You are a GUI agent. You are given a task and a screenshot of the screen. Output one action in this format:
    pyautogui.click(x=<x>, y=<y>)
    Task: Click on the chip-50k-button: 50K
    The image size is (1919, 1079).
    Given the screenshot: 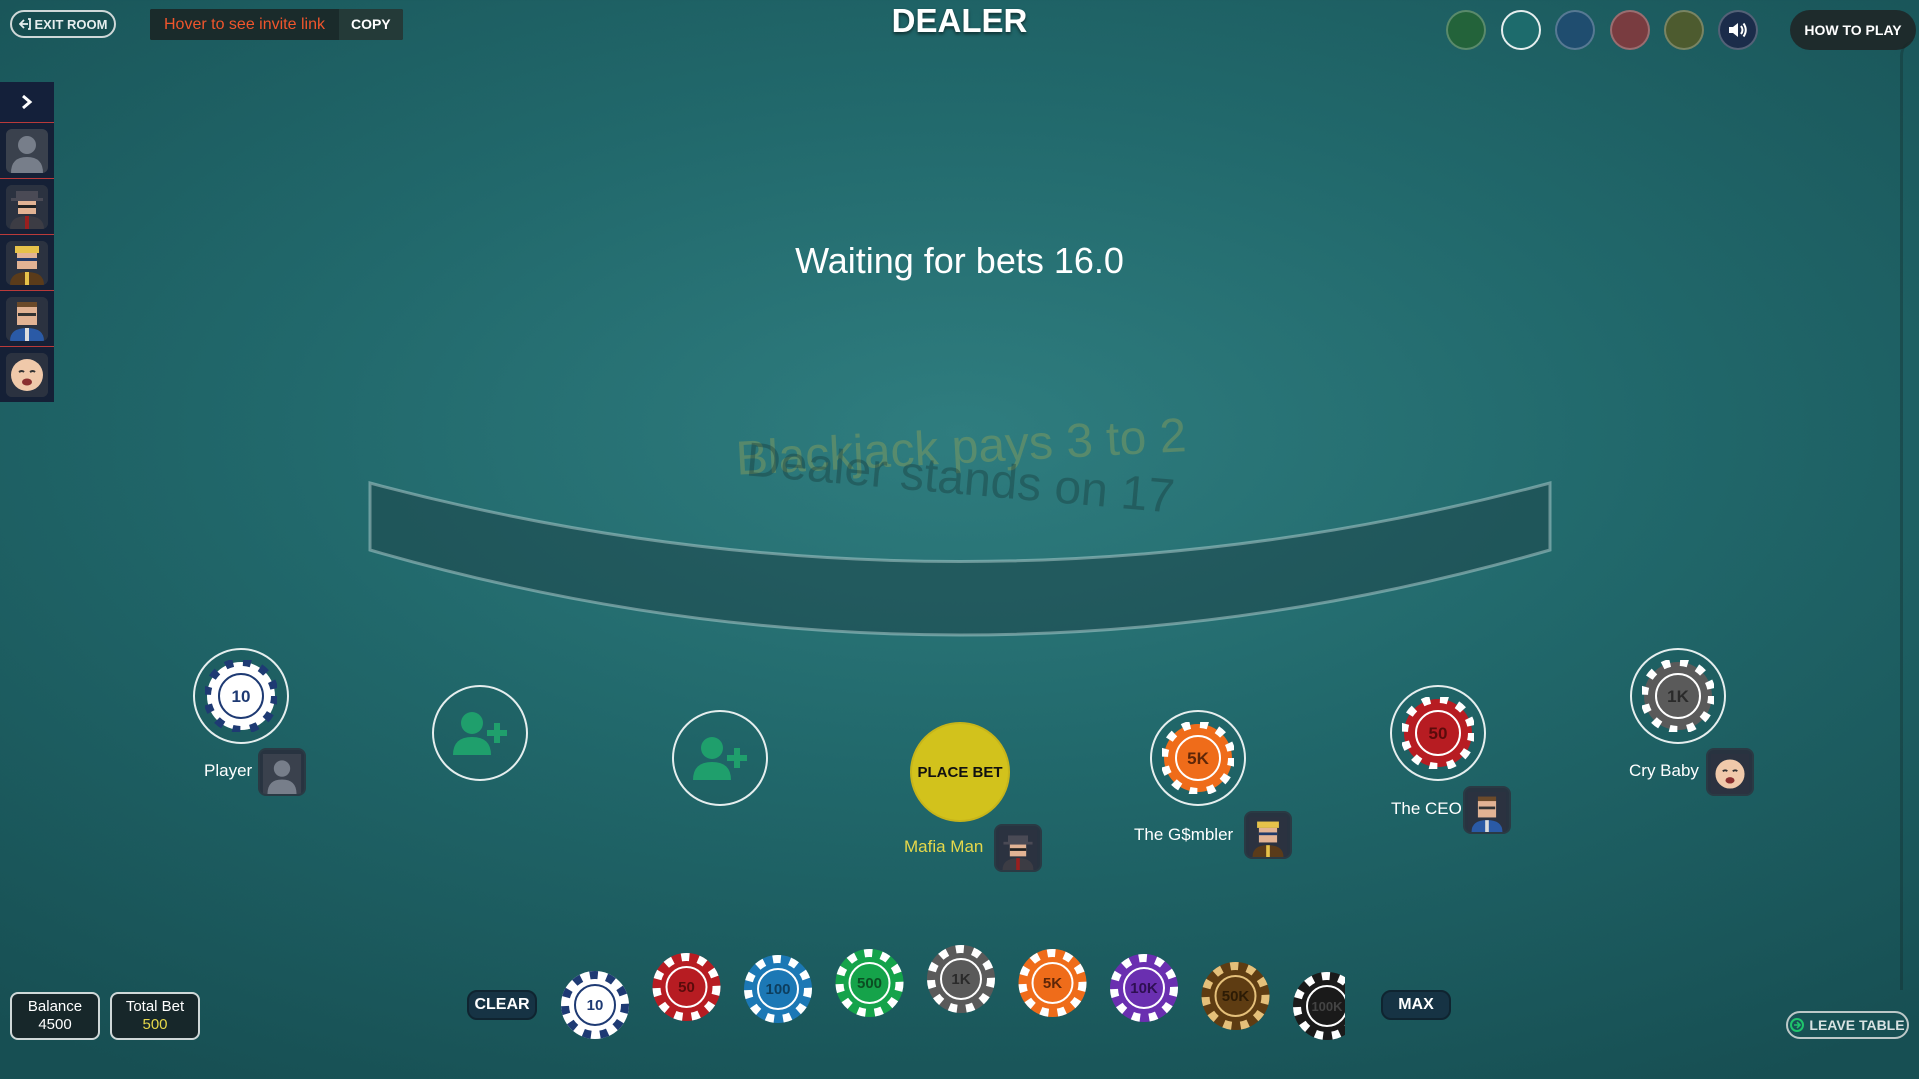 What is the action you would take?
    pyautogui.click(x=1235, y=996)
    